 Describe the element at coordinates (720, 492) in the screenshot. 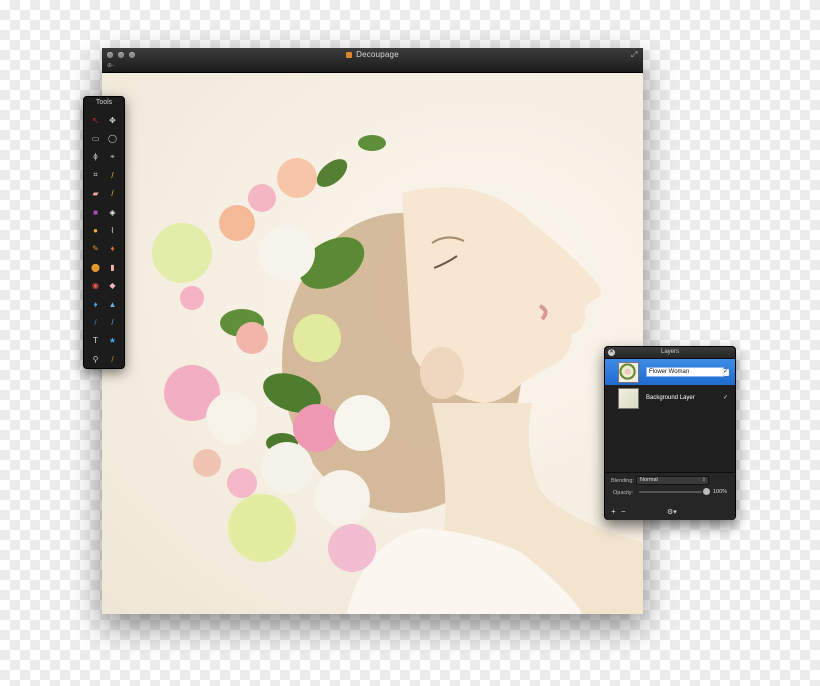

I see `opacity-value: 100%` at that location.